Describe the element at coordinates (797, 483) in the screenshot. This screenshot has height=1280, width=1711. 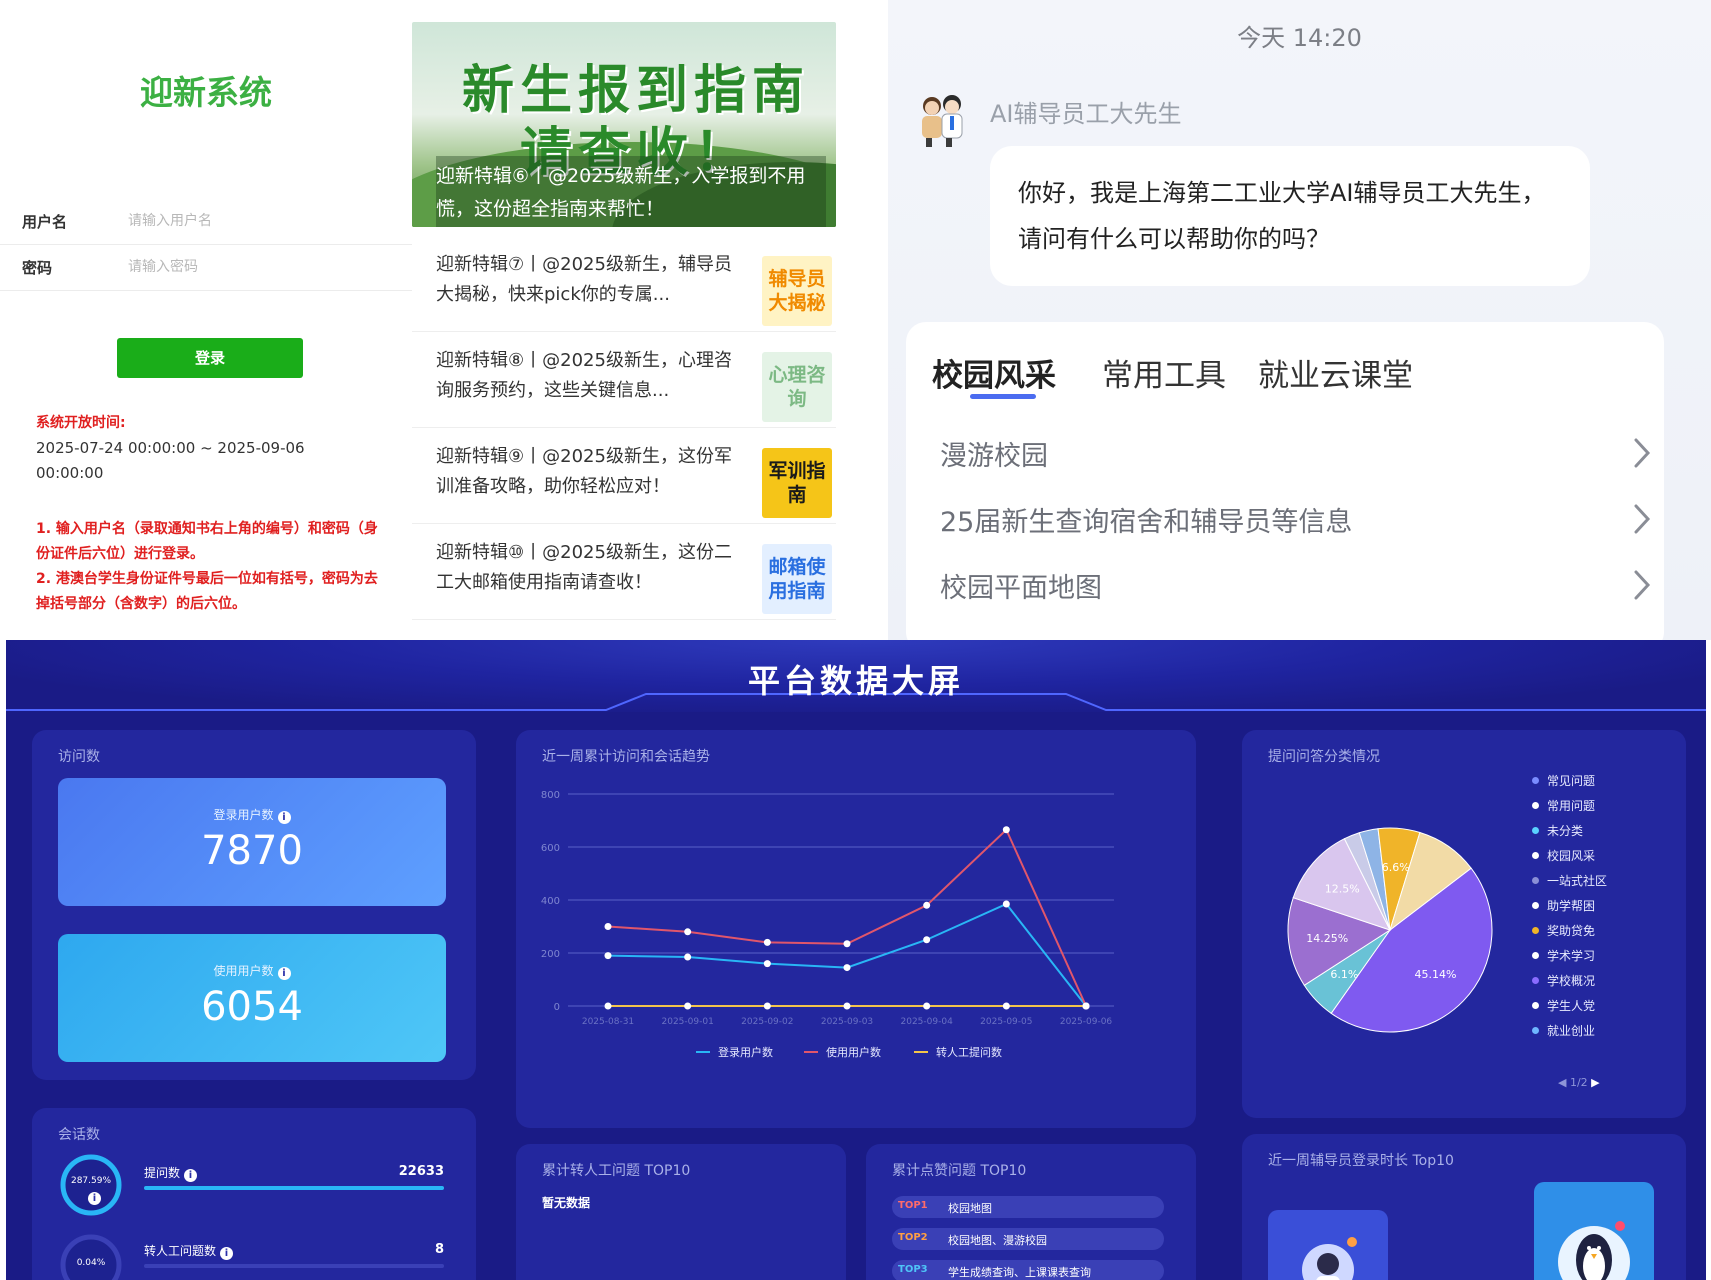
I see `news-item-thumbnail: 军训指南` at that location.